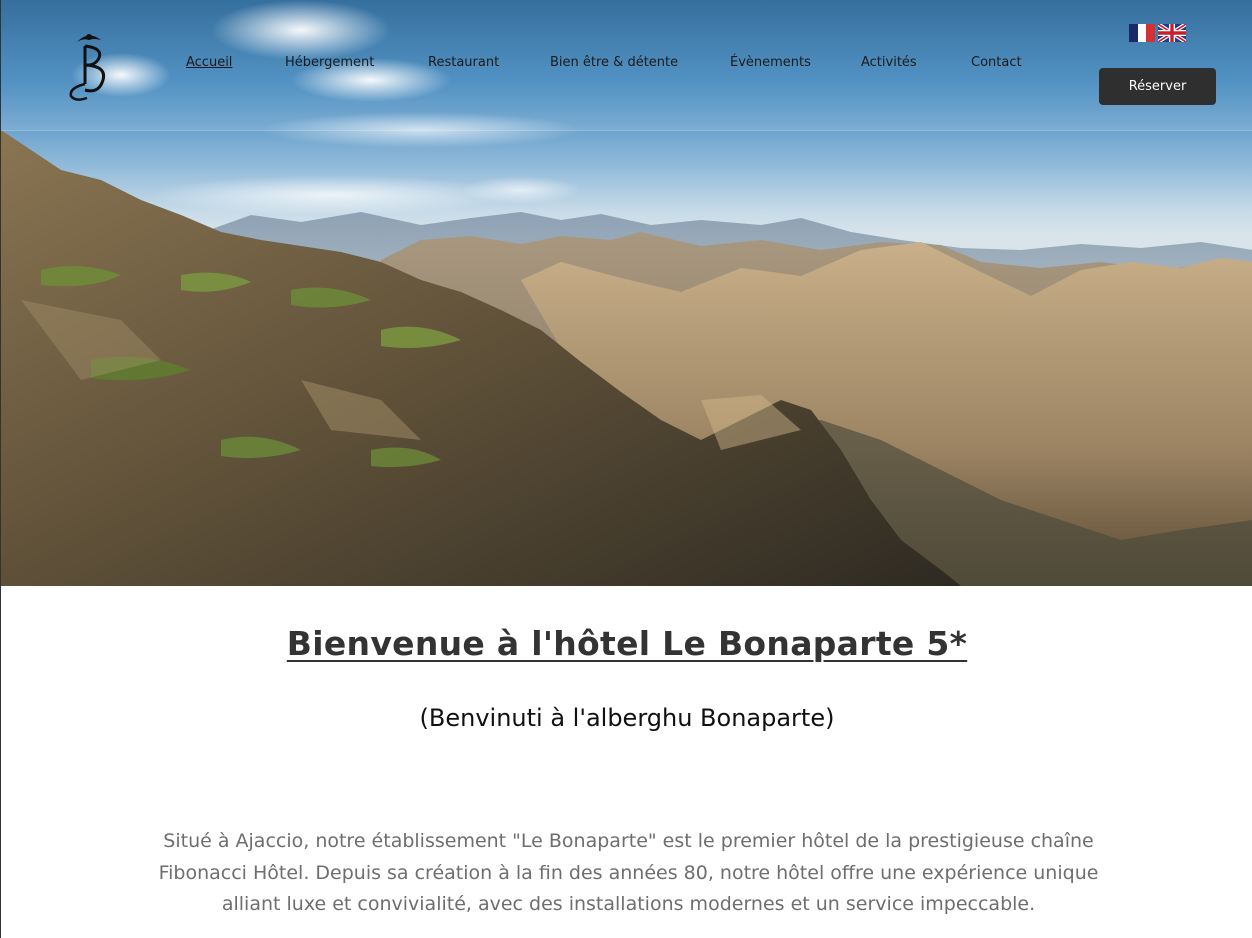  I want to click on nav-item-bien-etre: Bien être & détente, so click(614, 62).